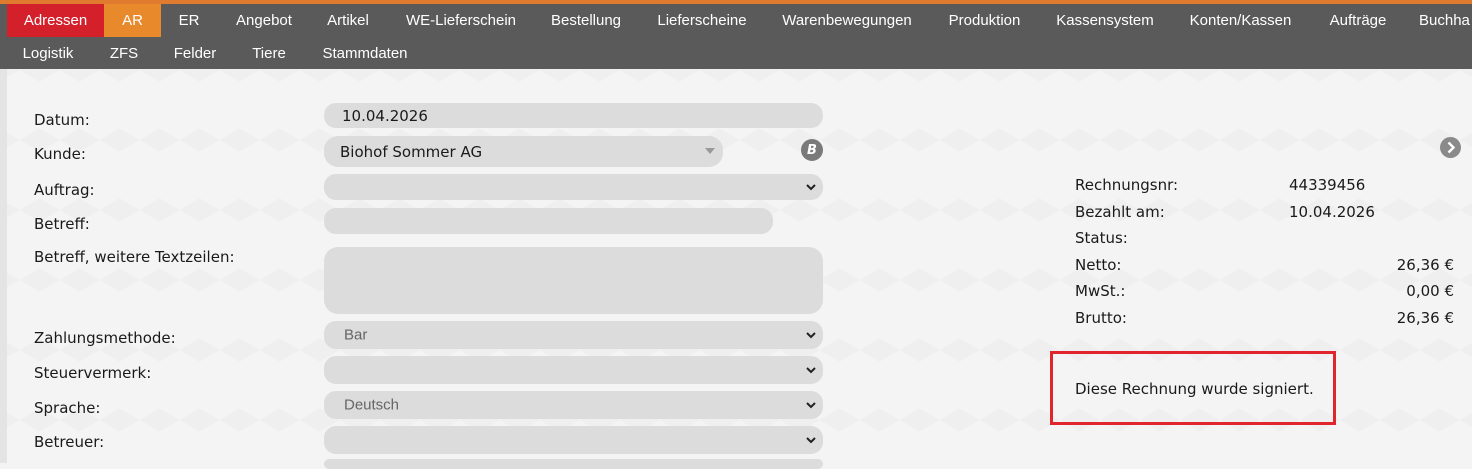 This screenshot has height=469, width=1472. What do you see at coordinates (1358, 20) in the screenshot?
I see `nav-item-auftraege: Aufträge` at bounding box center [1358, 20].